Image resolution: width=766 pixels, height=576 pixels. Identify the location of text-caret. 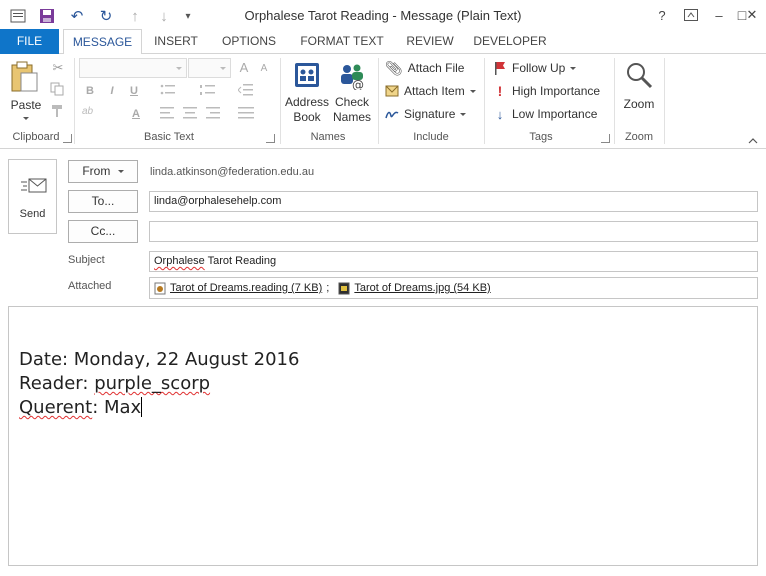
(142, 407).